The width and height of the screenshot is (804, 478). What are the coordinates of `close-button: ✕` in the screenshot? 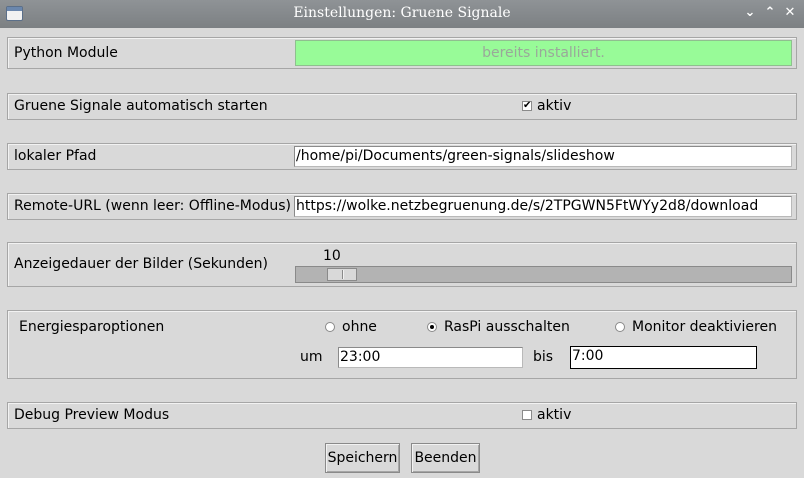 It's located at (790, 13).